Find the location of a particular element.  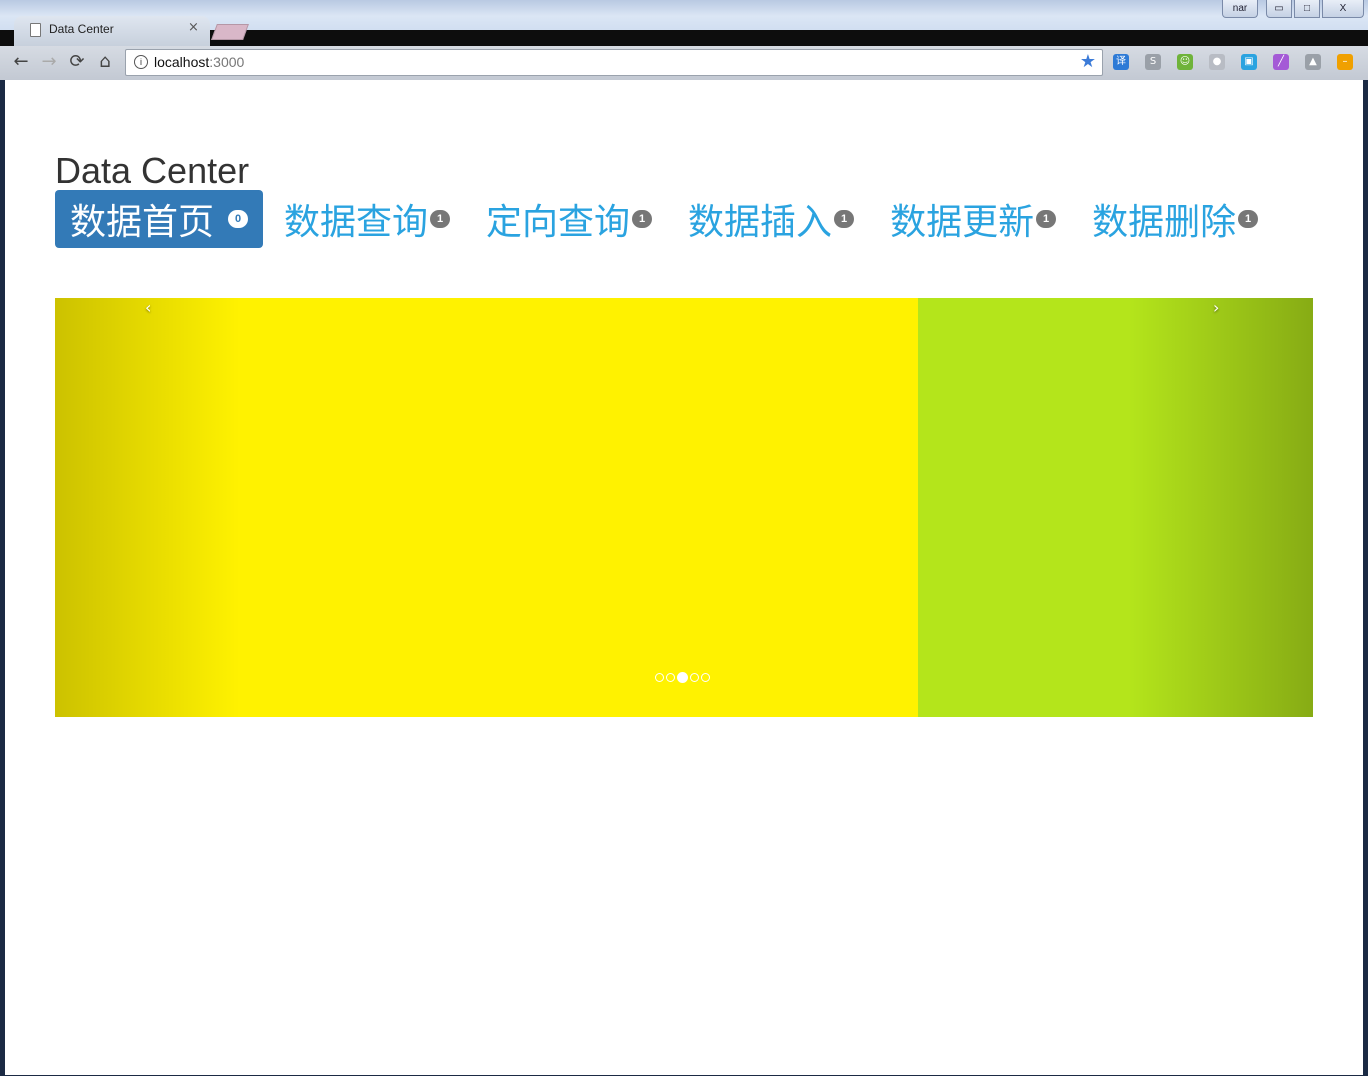

frog-icon: ☺ is located at coordinates (1185, 62).